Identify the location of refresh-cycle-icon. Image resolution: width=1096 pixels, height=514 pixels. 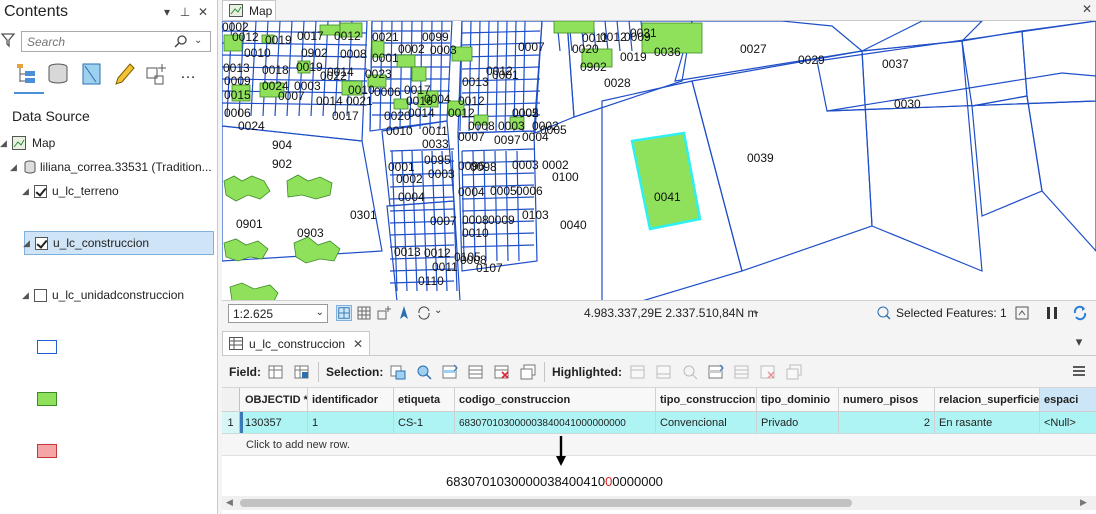
(424, 313).